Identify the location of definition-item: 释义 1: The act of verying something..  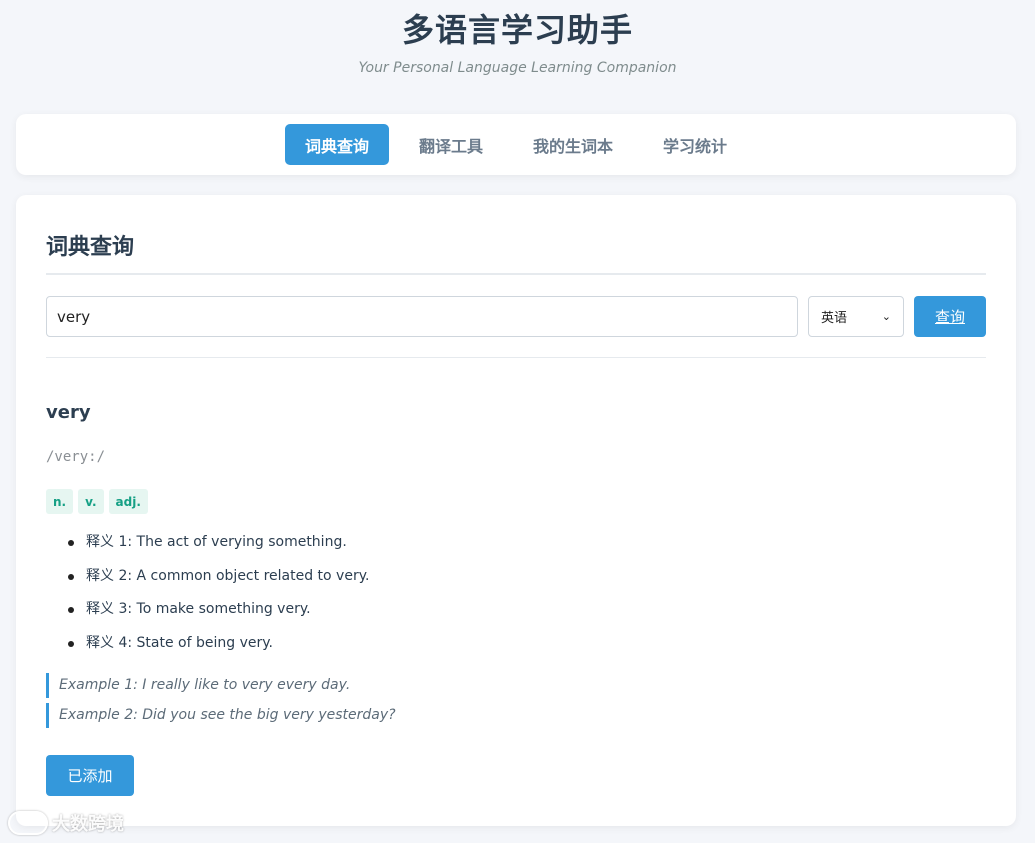
(216, 549).